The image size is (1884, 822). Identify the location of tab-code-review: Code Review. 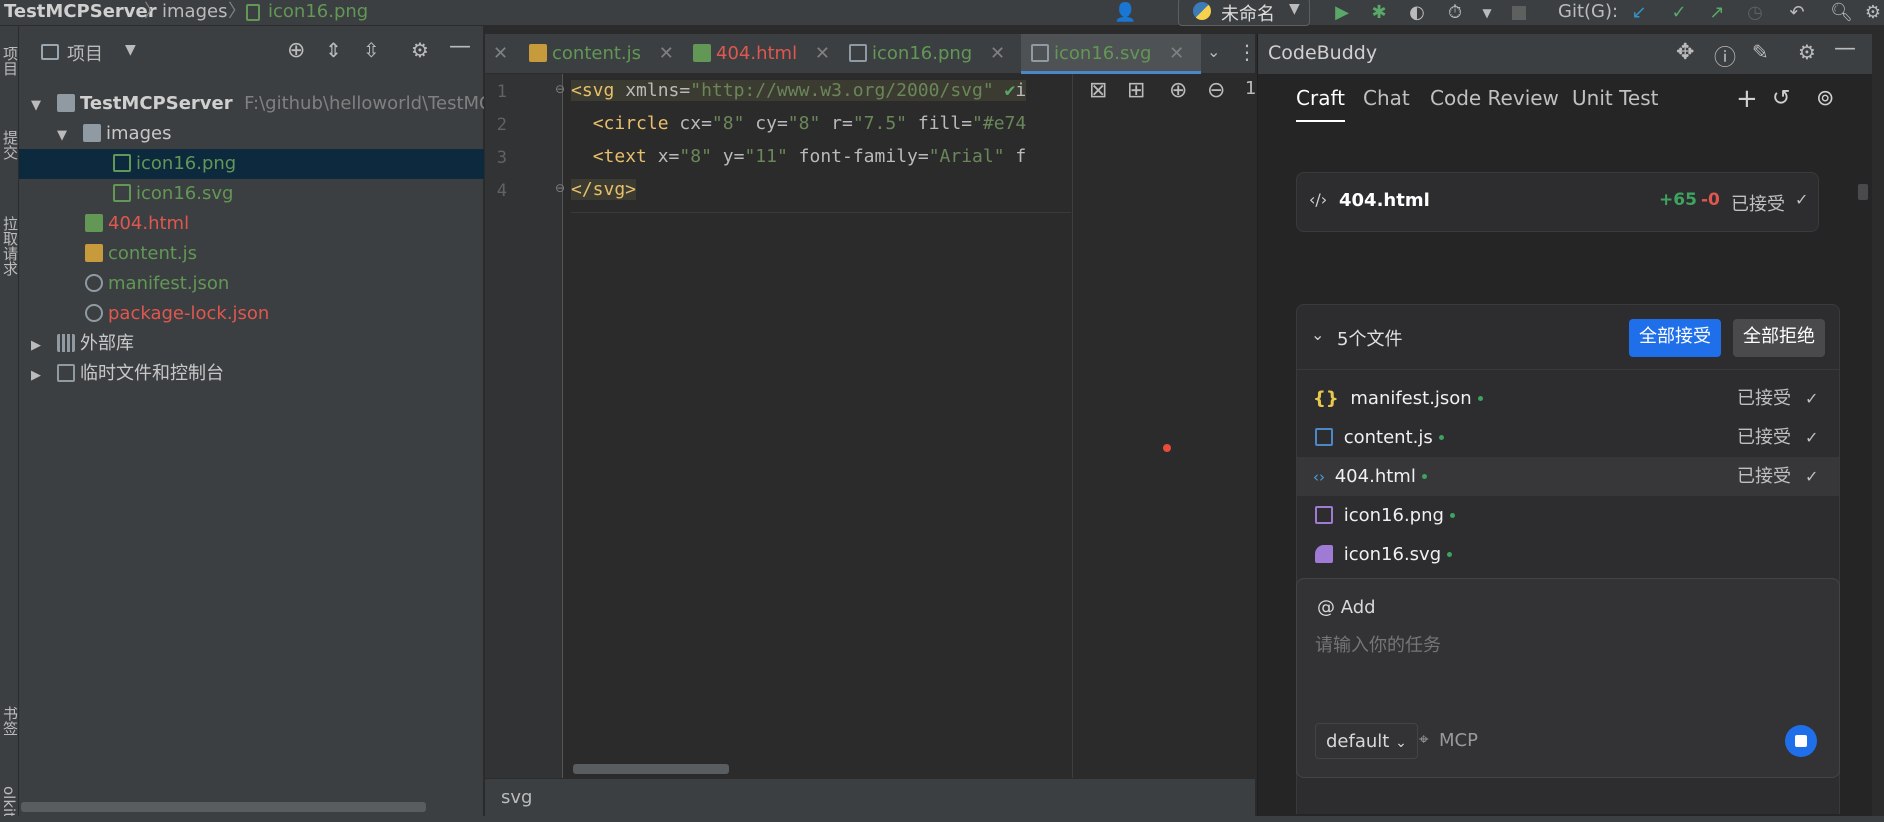
(1494, 104).